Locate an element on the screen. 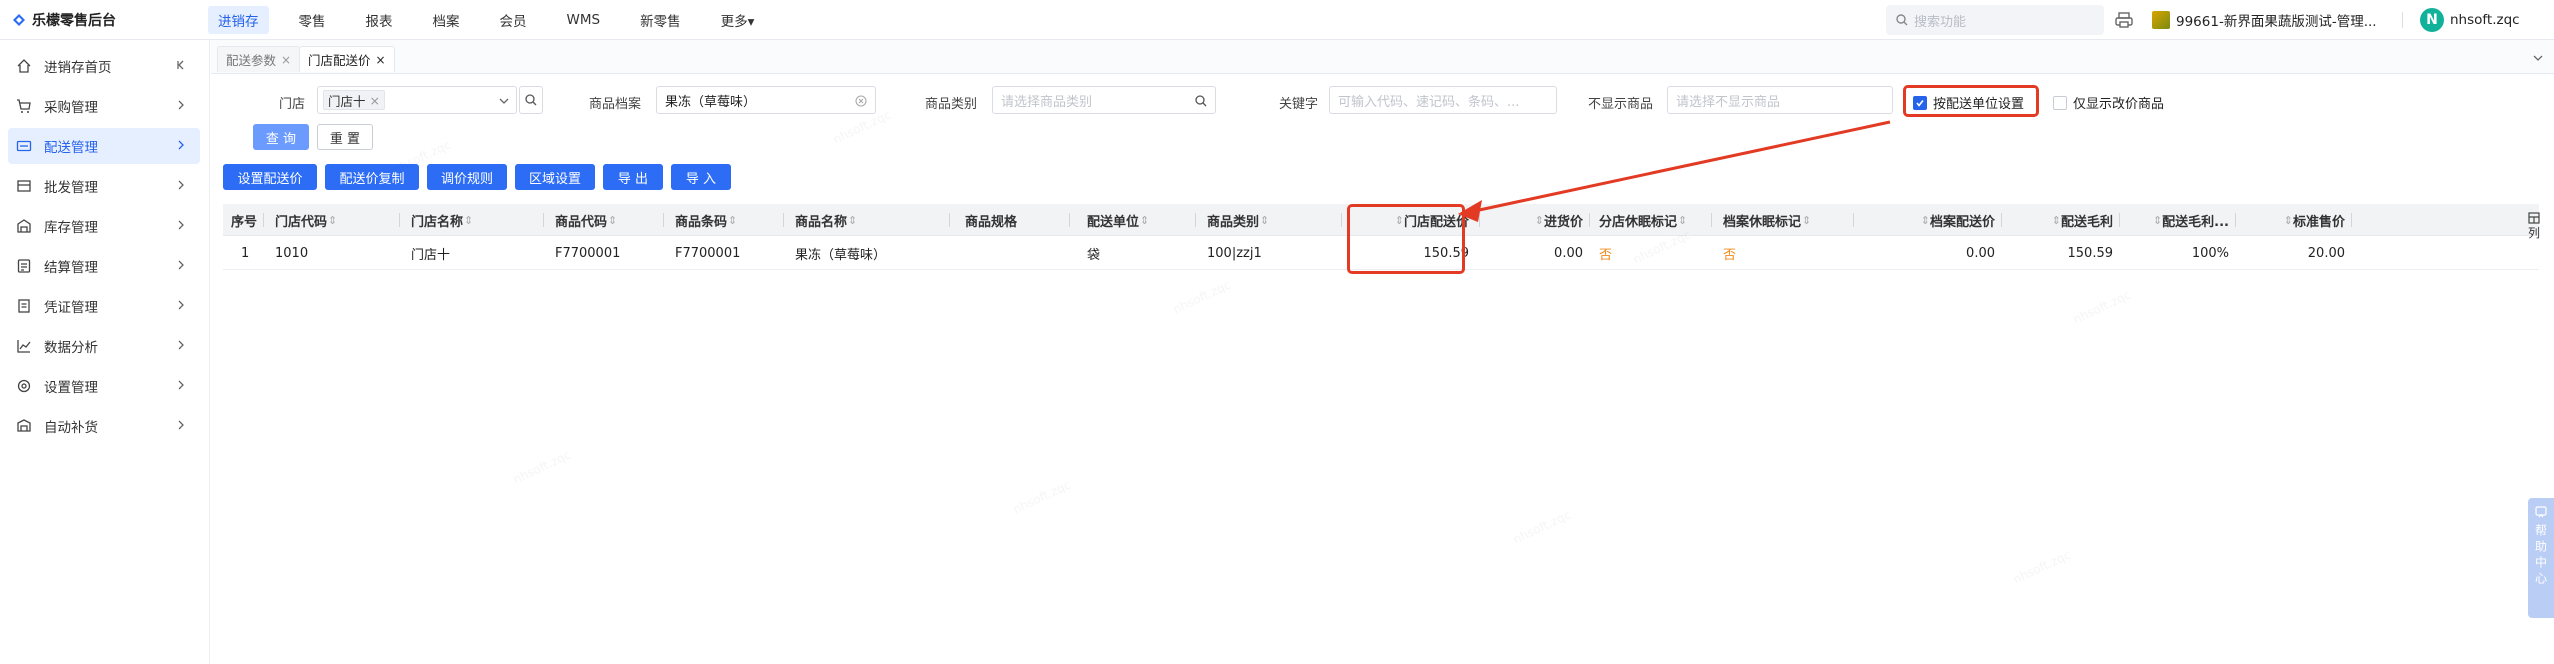 This screenshot has height=664, width=2554. column-settings-toggle: 列 is located at coordinates (2534, 226).